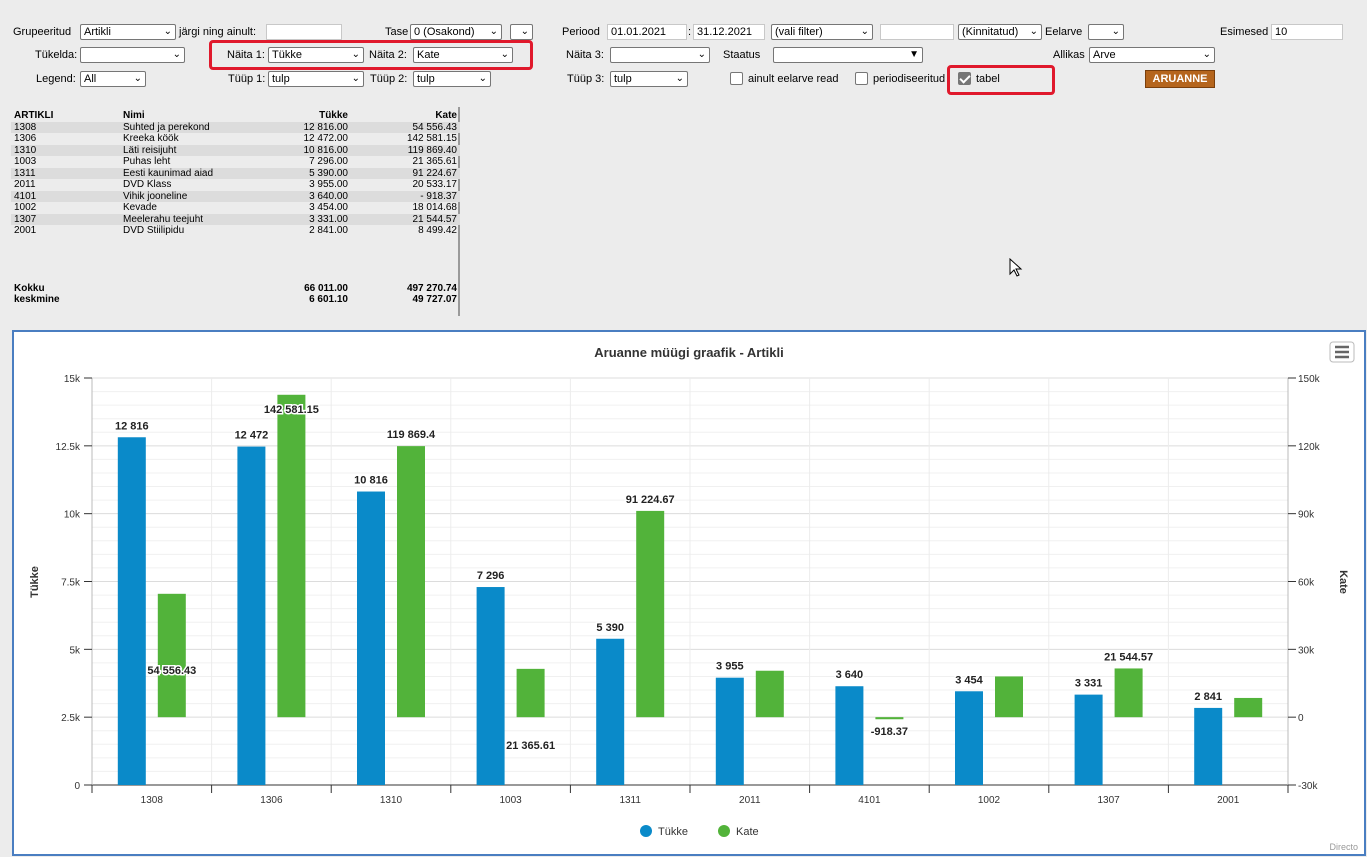 The height and width of the screenshot is (857, 1367). I want to click on periood-to-input: 31.12.2021, so click(729, 32).